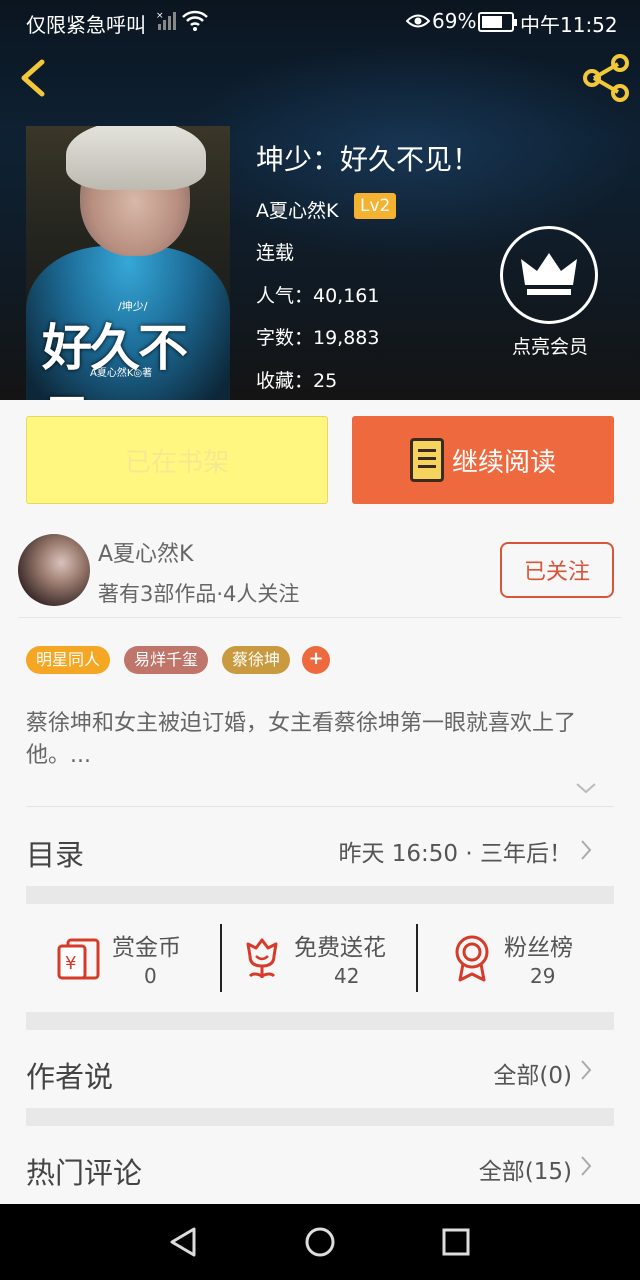 The height and width of the screenshot is (1280, 640). I want to click on carrier-text: 仅限紧急呼叫, so click(86, 25).